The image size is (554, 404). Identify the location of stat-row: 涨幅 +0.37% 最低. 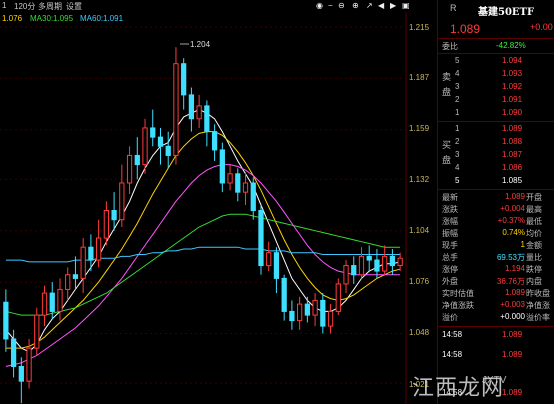
(492, 221).